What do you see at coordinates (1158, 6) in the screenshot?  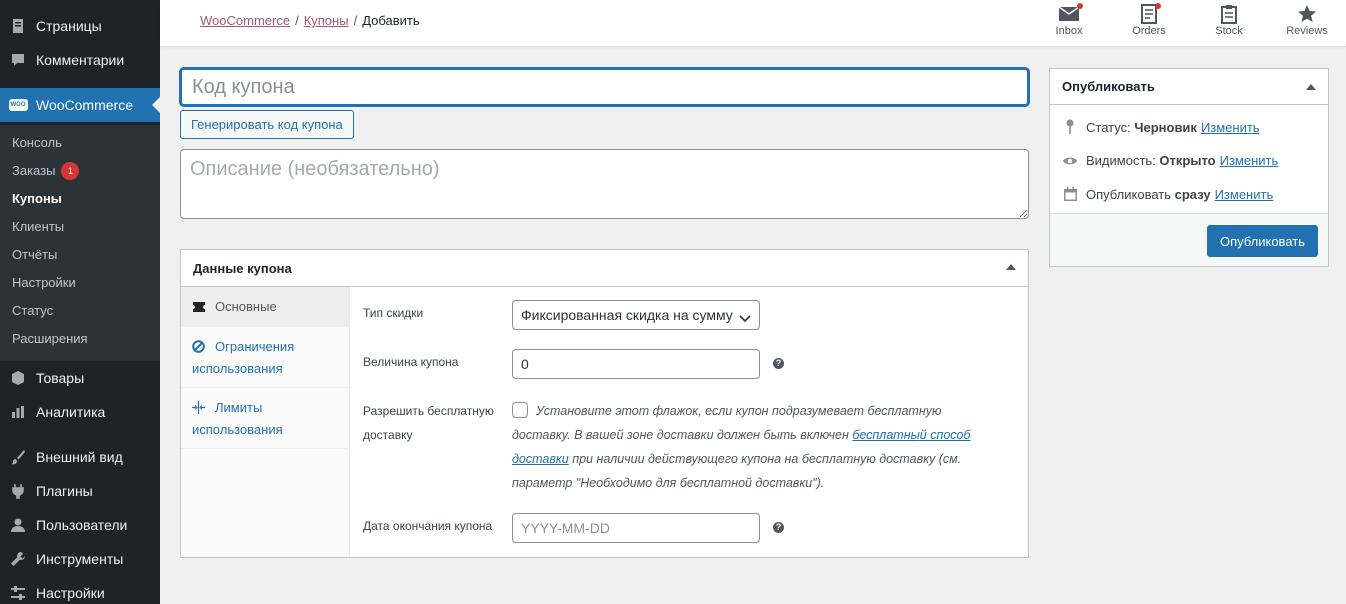 I see `orders-unread-dot` at bounding box center [1158, 6].